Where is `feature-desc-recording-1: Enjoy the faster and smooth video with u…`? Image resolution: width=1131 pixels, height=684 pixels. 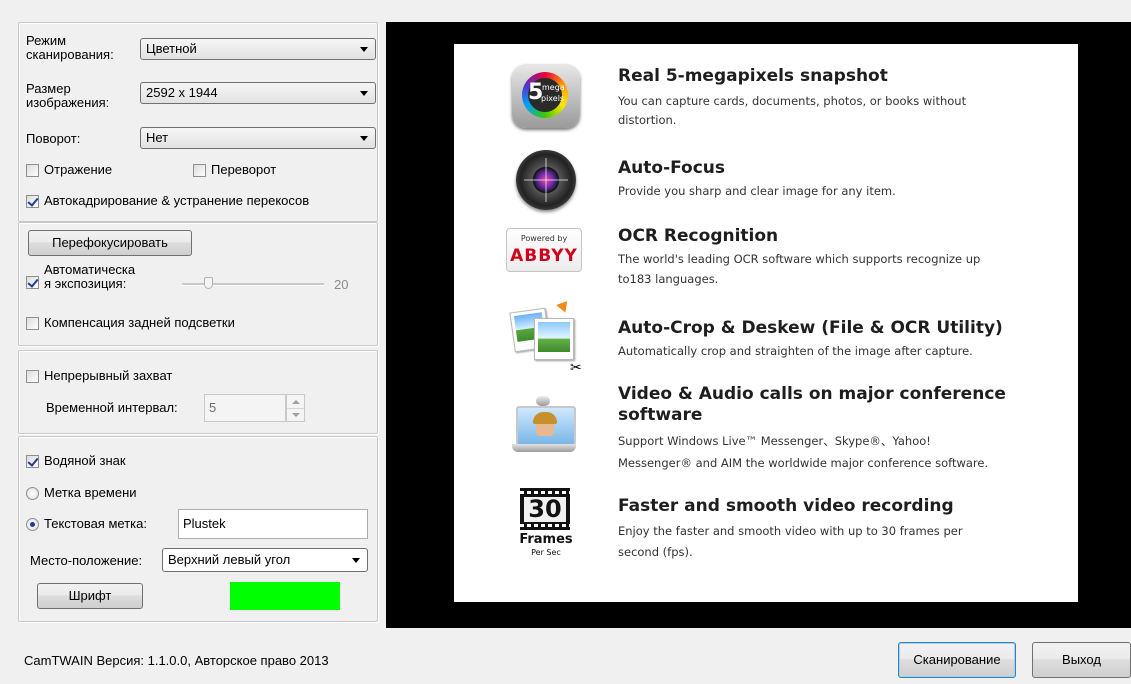
feature-desc-recording-1: Enjoy the faster and smooth video with u… is located at coordinates (790, 531).